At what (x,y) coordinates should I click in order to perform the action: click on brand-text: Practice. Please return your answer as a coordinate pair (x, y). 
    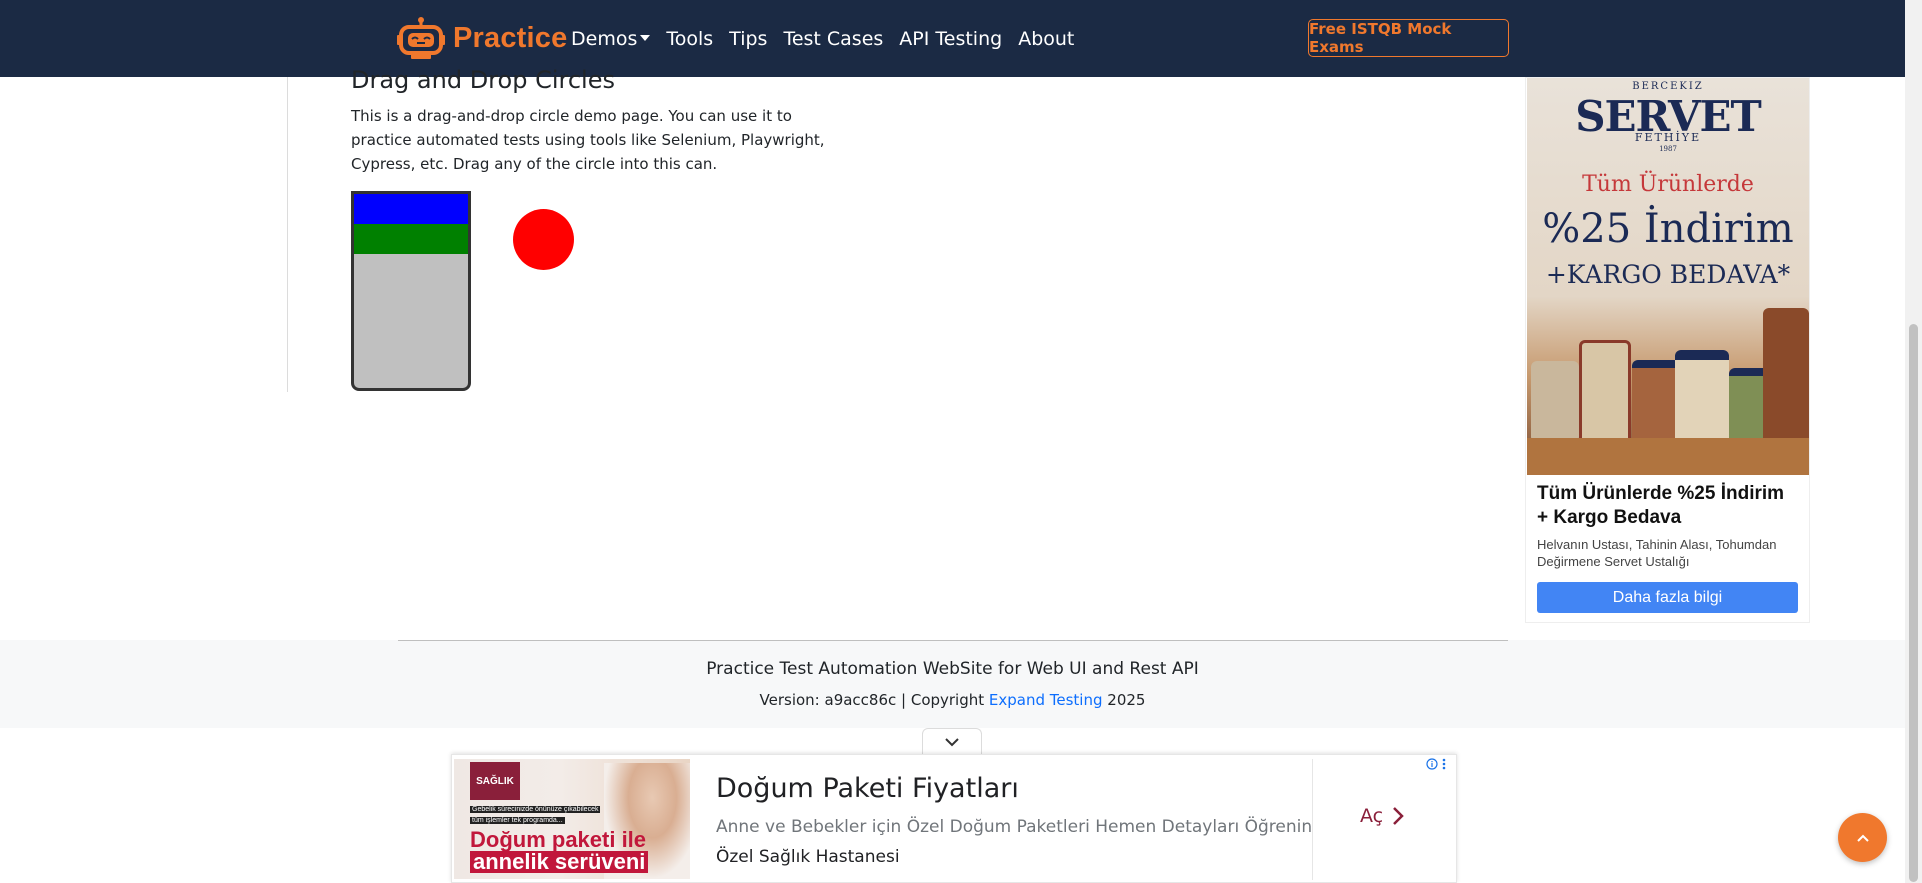
    Looking at the image, I should click on (510, 37).